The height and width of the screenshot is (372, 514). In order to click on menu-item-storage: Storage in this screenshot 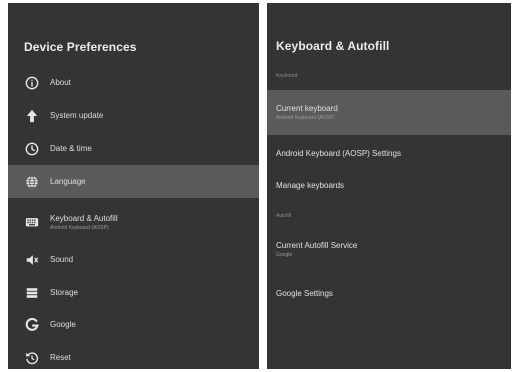, I will do `click(133, 292)`.